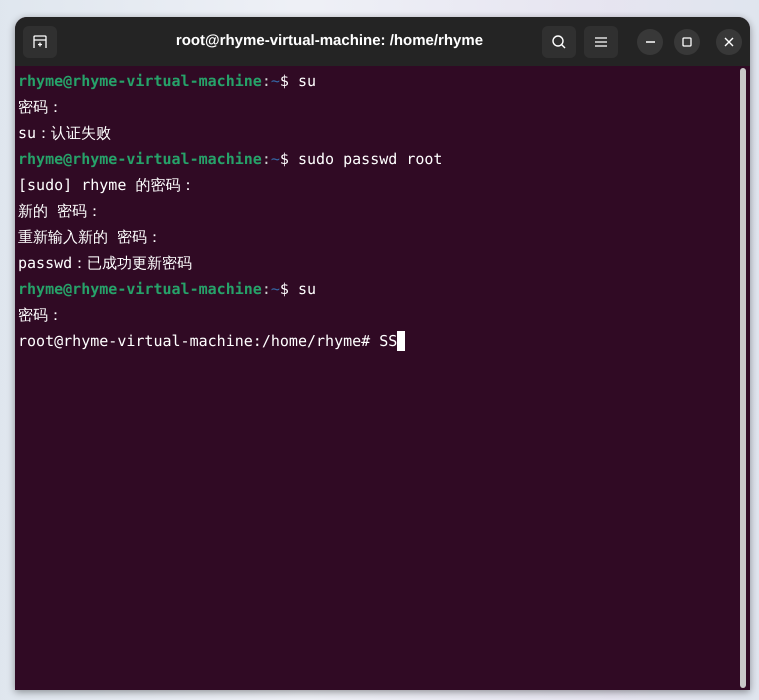  What do you see at coordinates (330, 41) in the screenshot?
I see `window-title: root@rhyme-virtual-machine: /home/rhyme` at bounding box center [330, 41].